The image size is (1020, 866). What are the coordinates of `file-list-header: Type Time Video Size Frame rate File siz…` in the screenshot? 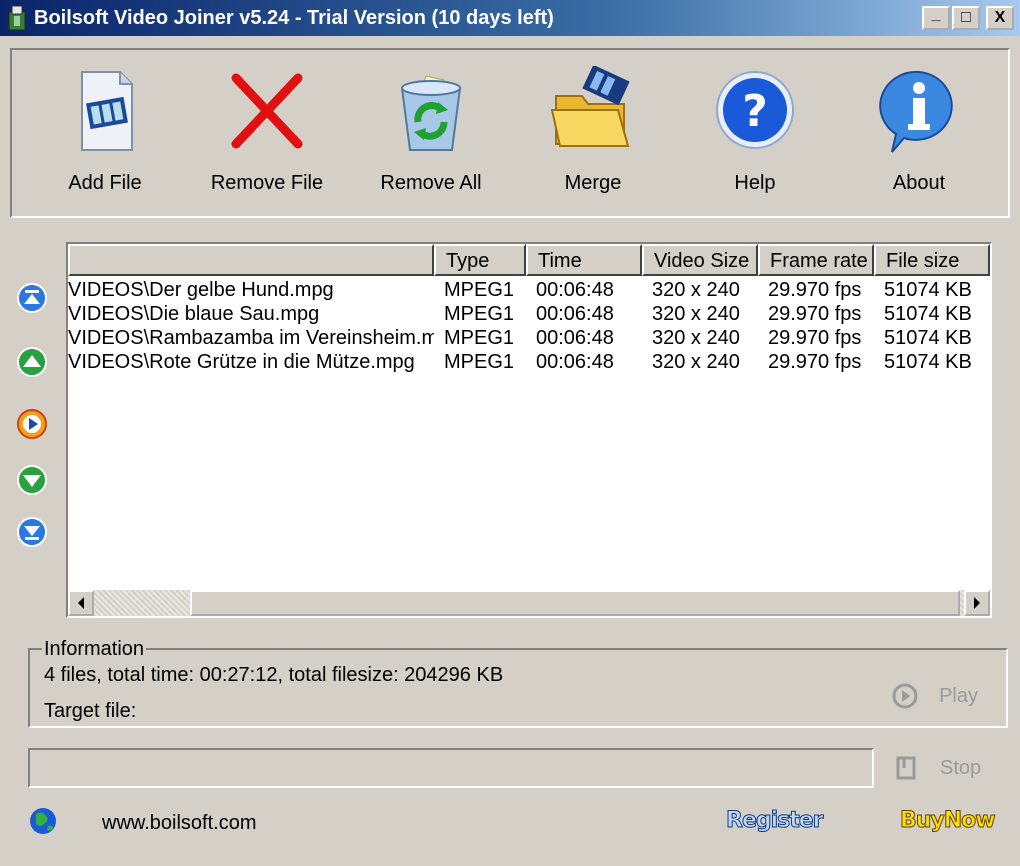 It's located at (529, 260).